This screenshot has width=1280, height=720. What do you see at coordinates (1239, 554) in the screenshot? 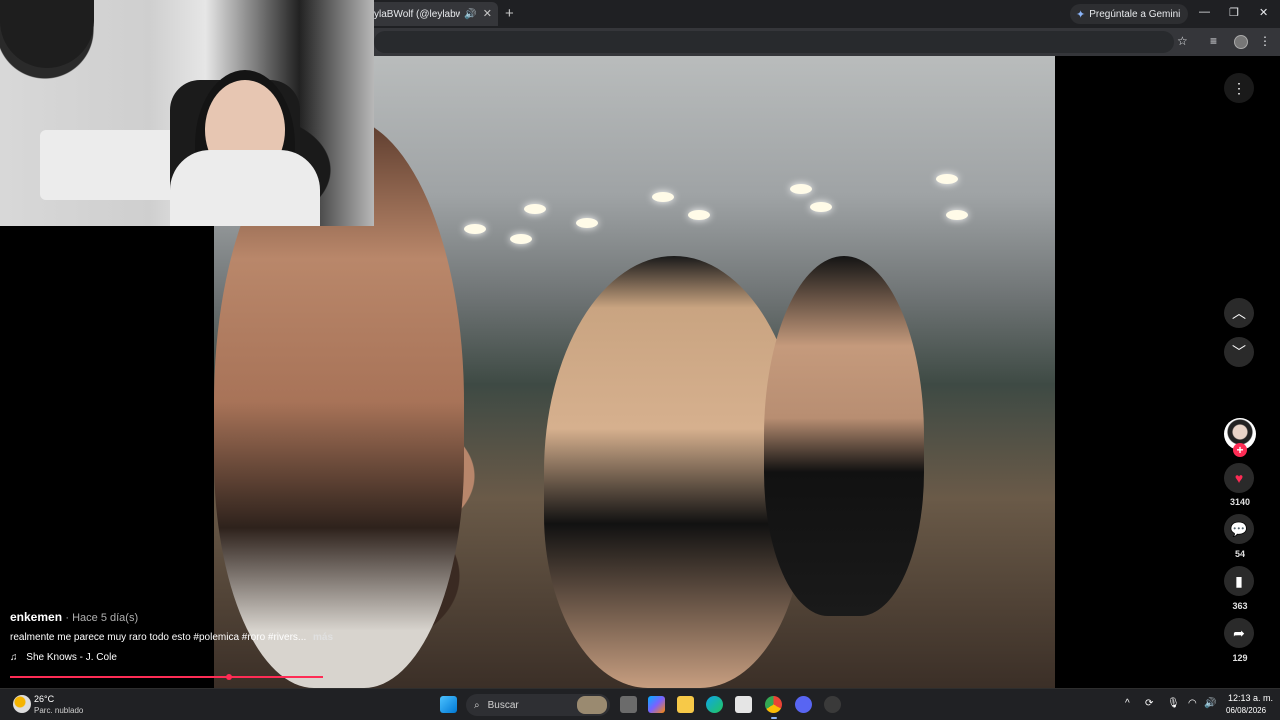
I see `comment-count: 54` at bounding box center [1239, 554].